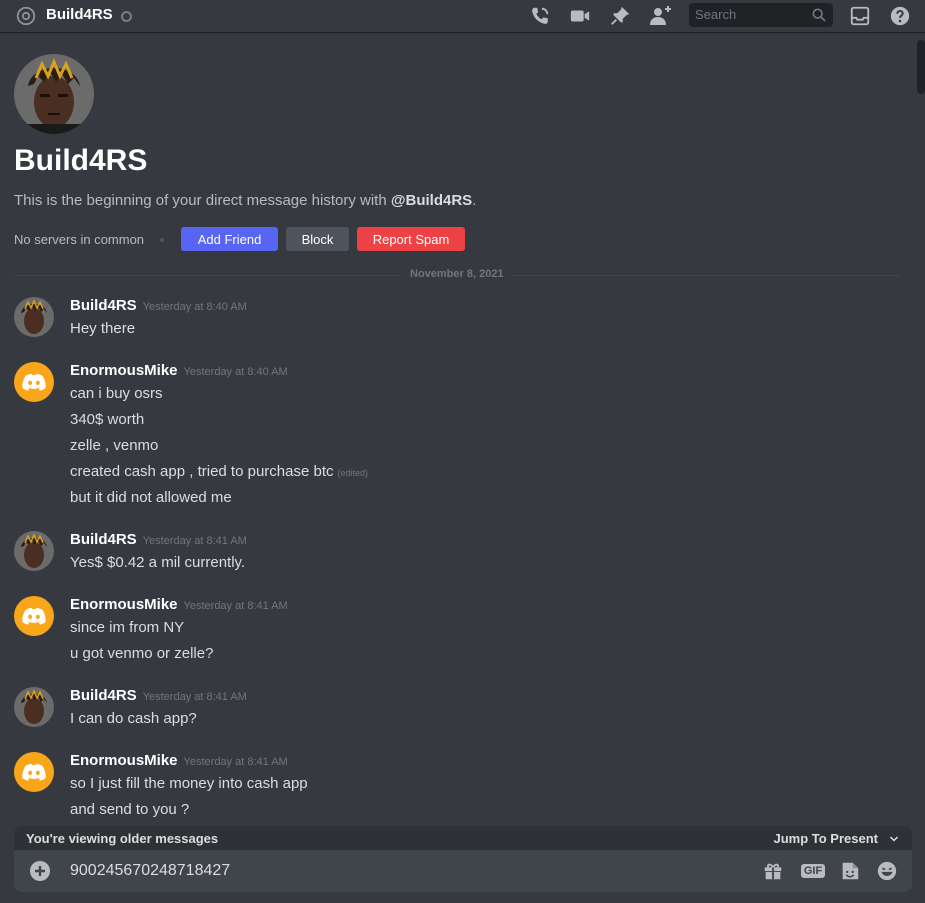  What do you see at coordinates (133, 718) in the screenshot?
I see `message-text: I can do cash app?` at bounding box center [133, 718].